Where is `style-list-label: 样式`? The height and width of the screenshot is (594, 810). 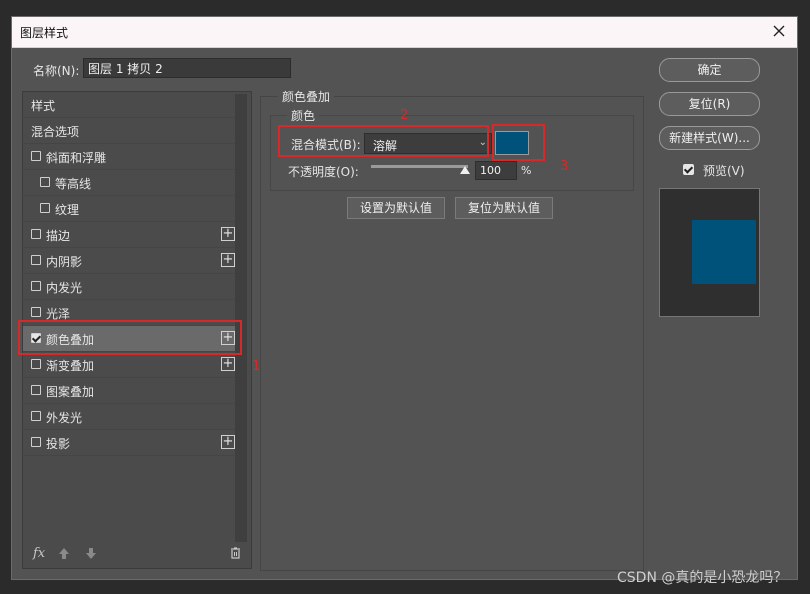 style-list-label: 样式 is located at coordinates (43, 106).